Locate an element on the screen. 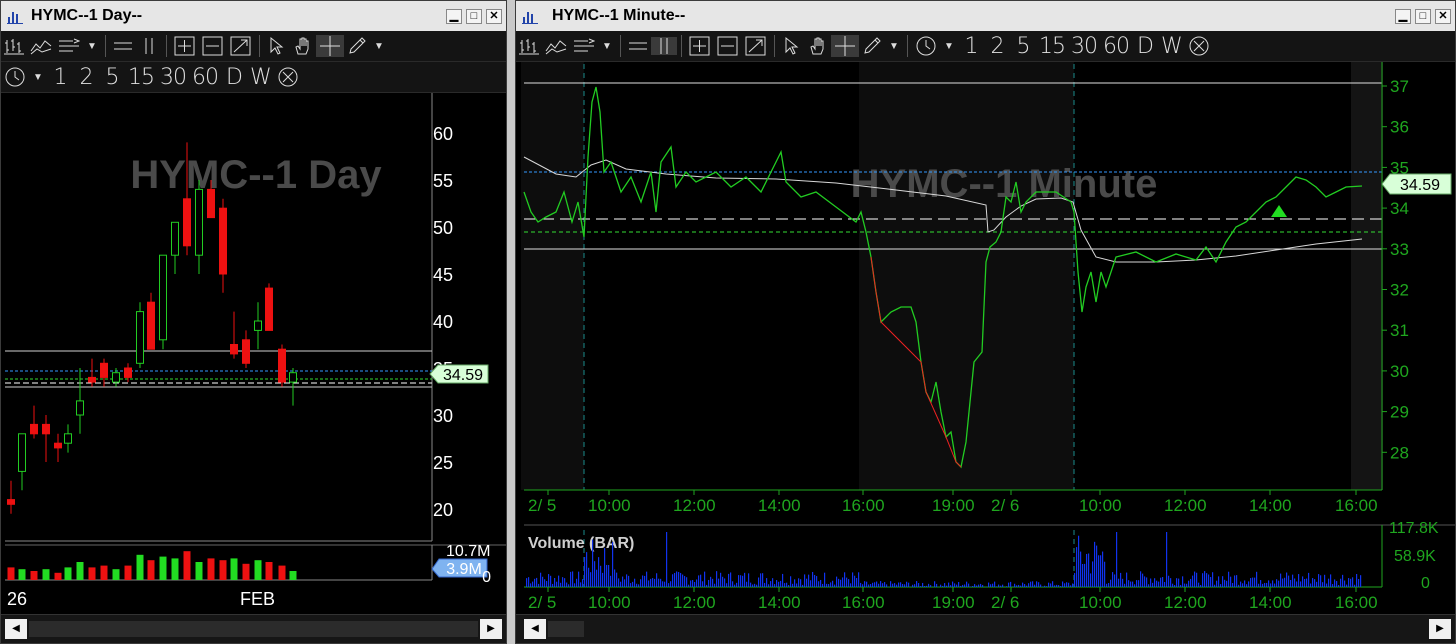 The height and width of the screenshot is (644, 1456). minute-x-label: 14:00 is located at coordinates (1270, 505).